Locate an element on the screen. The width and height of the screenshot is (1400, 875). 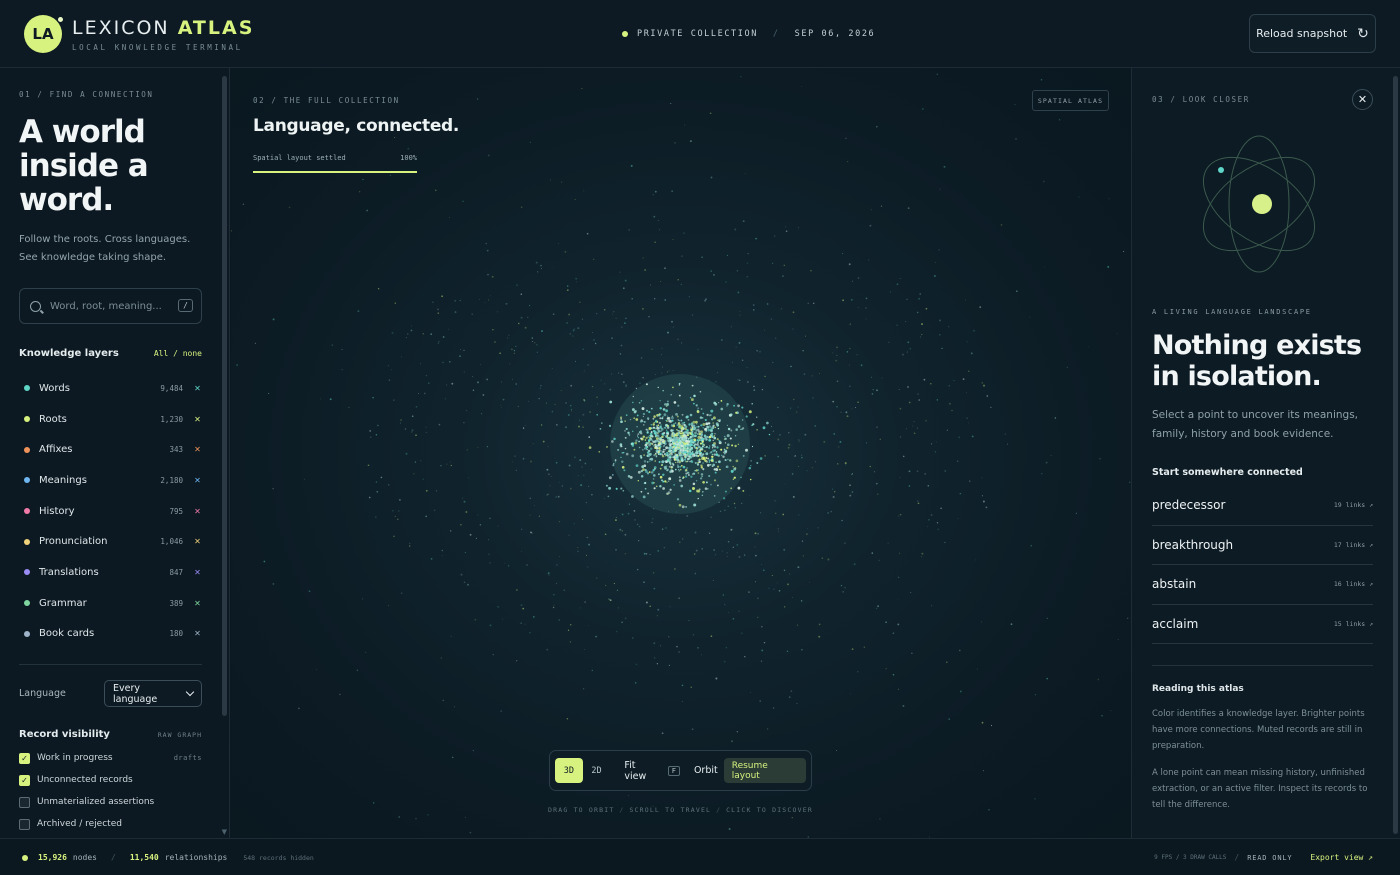
layer-item: Pronunciation 1,046 ✕ is located at coordinates (110, 541).